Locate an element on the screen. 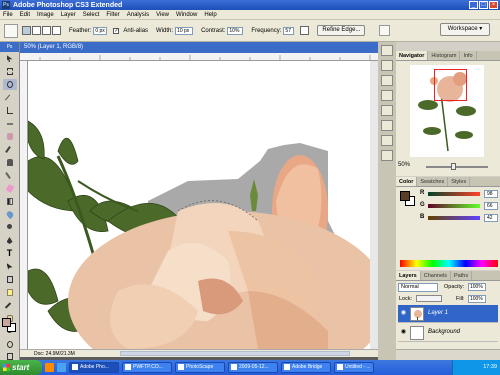  green-slider is located at coordinates (454, 206).